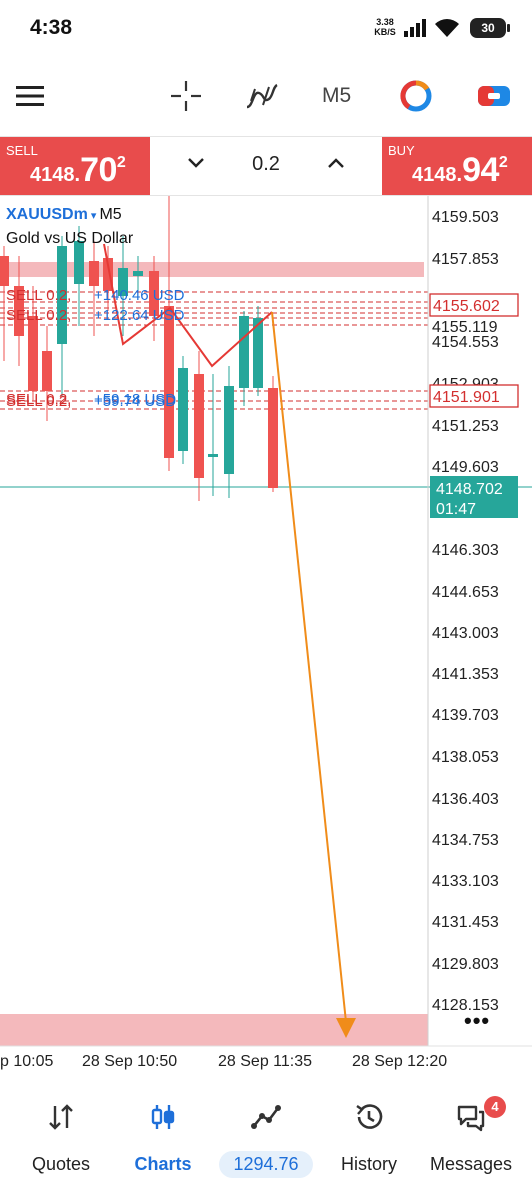 This screenshot has height=1200, width=532. What do you see at coordinates (466, 306) in the screenshot?
I see `order-price-label: 4155.602` at bounding box center [466, 306].